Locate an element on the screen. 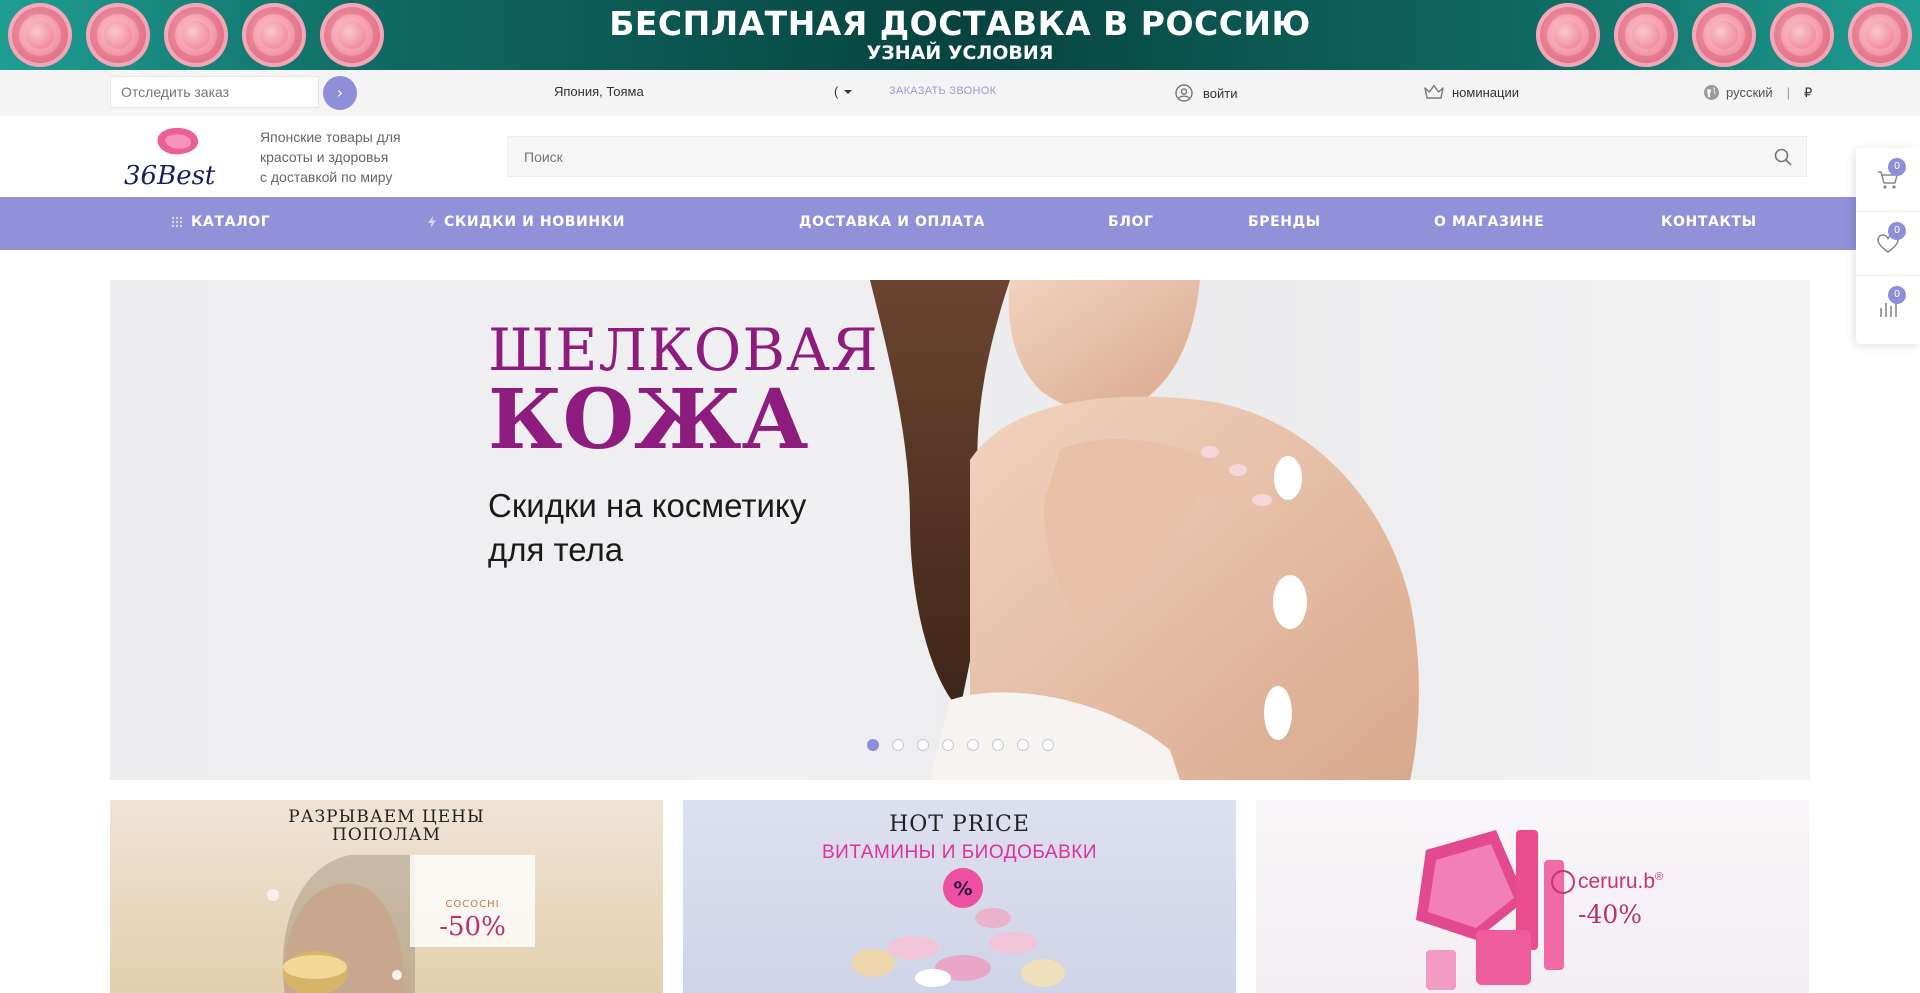  card-title-line: ПОПОЛАМ is located at coordinates (386, 835).